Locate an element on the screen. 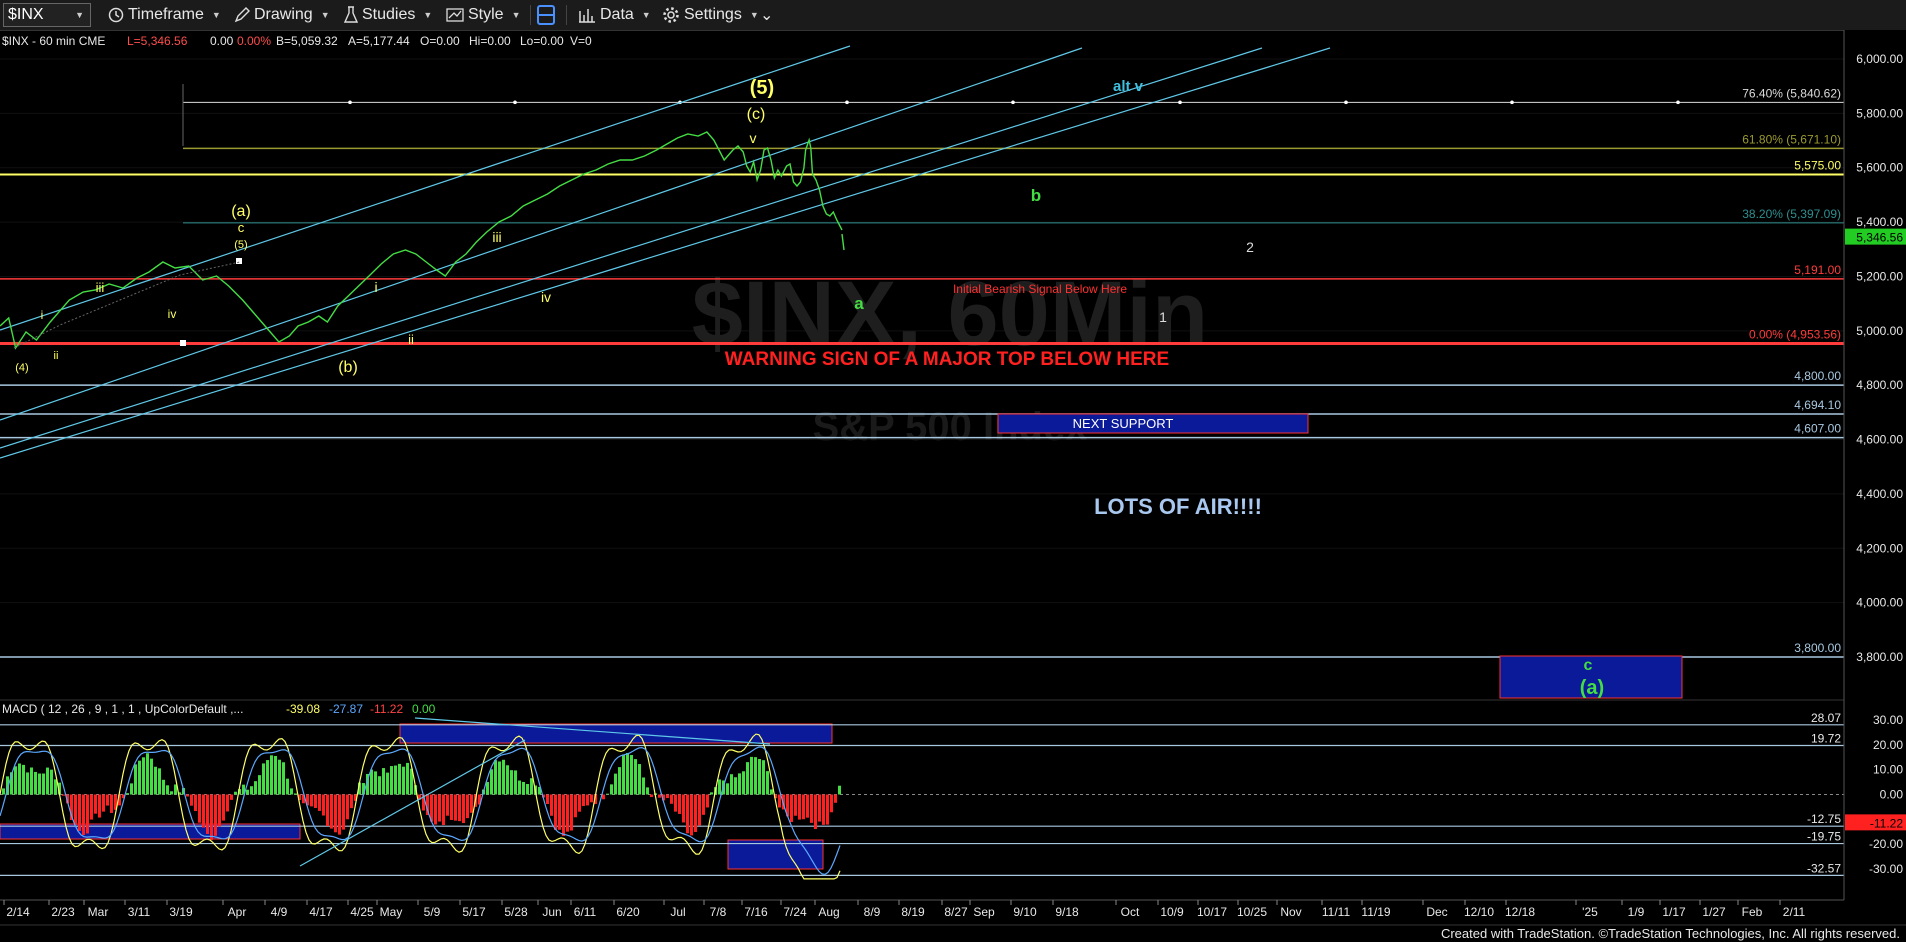  wave-label: (5) is located at coordinates (762, 88).